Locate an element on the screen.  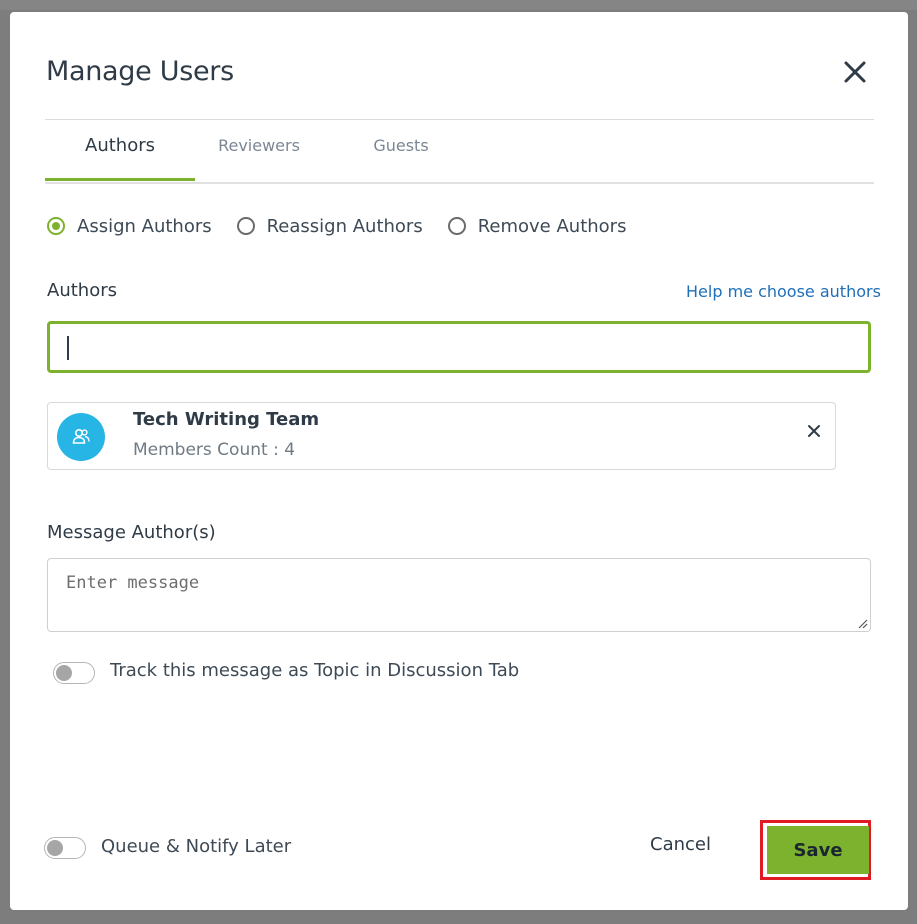
radio-remove-authors: Remove Authors is located at coordinates (537, 226).